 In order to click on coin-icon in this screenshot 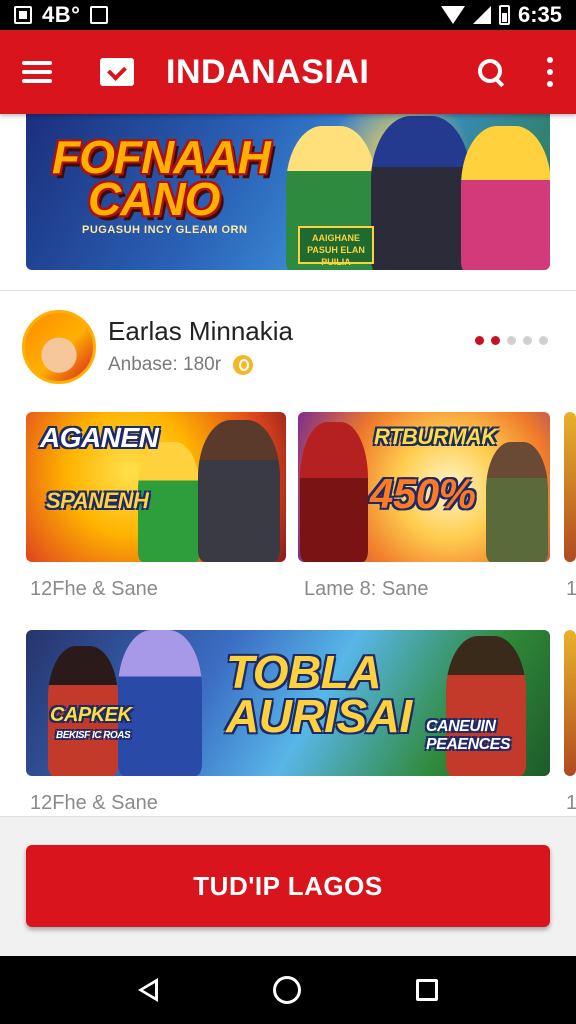, I will do `click(243, 365)`.